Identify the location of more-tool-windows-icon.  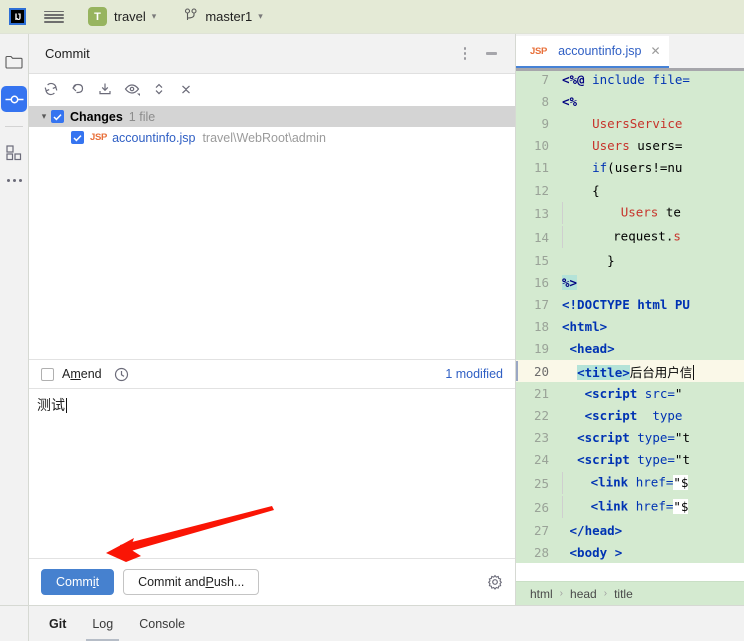
(14, 180).